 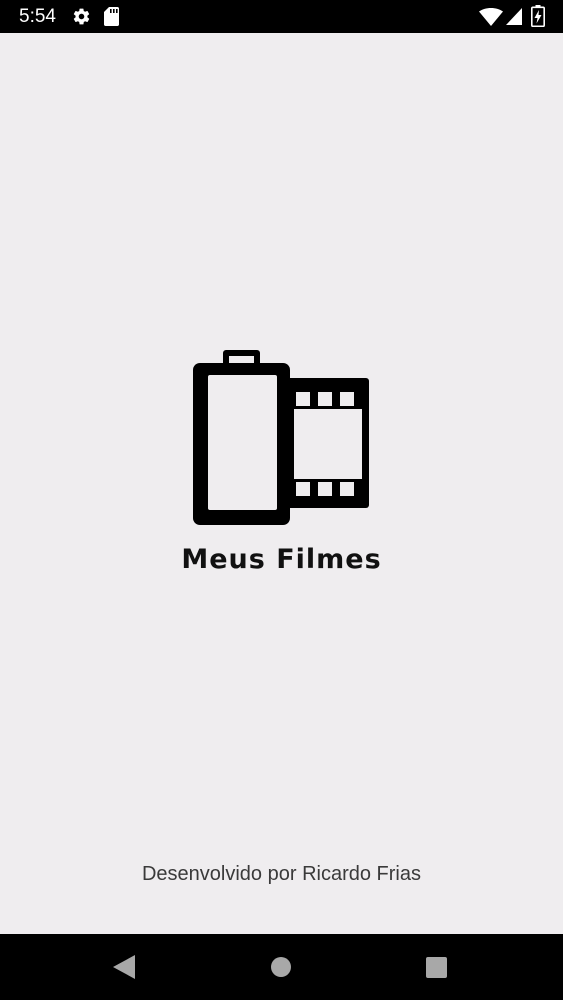 I want to click on recents-icon, so click(x=436, y=967).